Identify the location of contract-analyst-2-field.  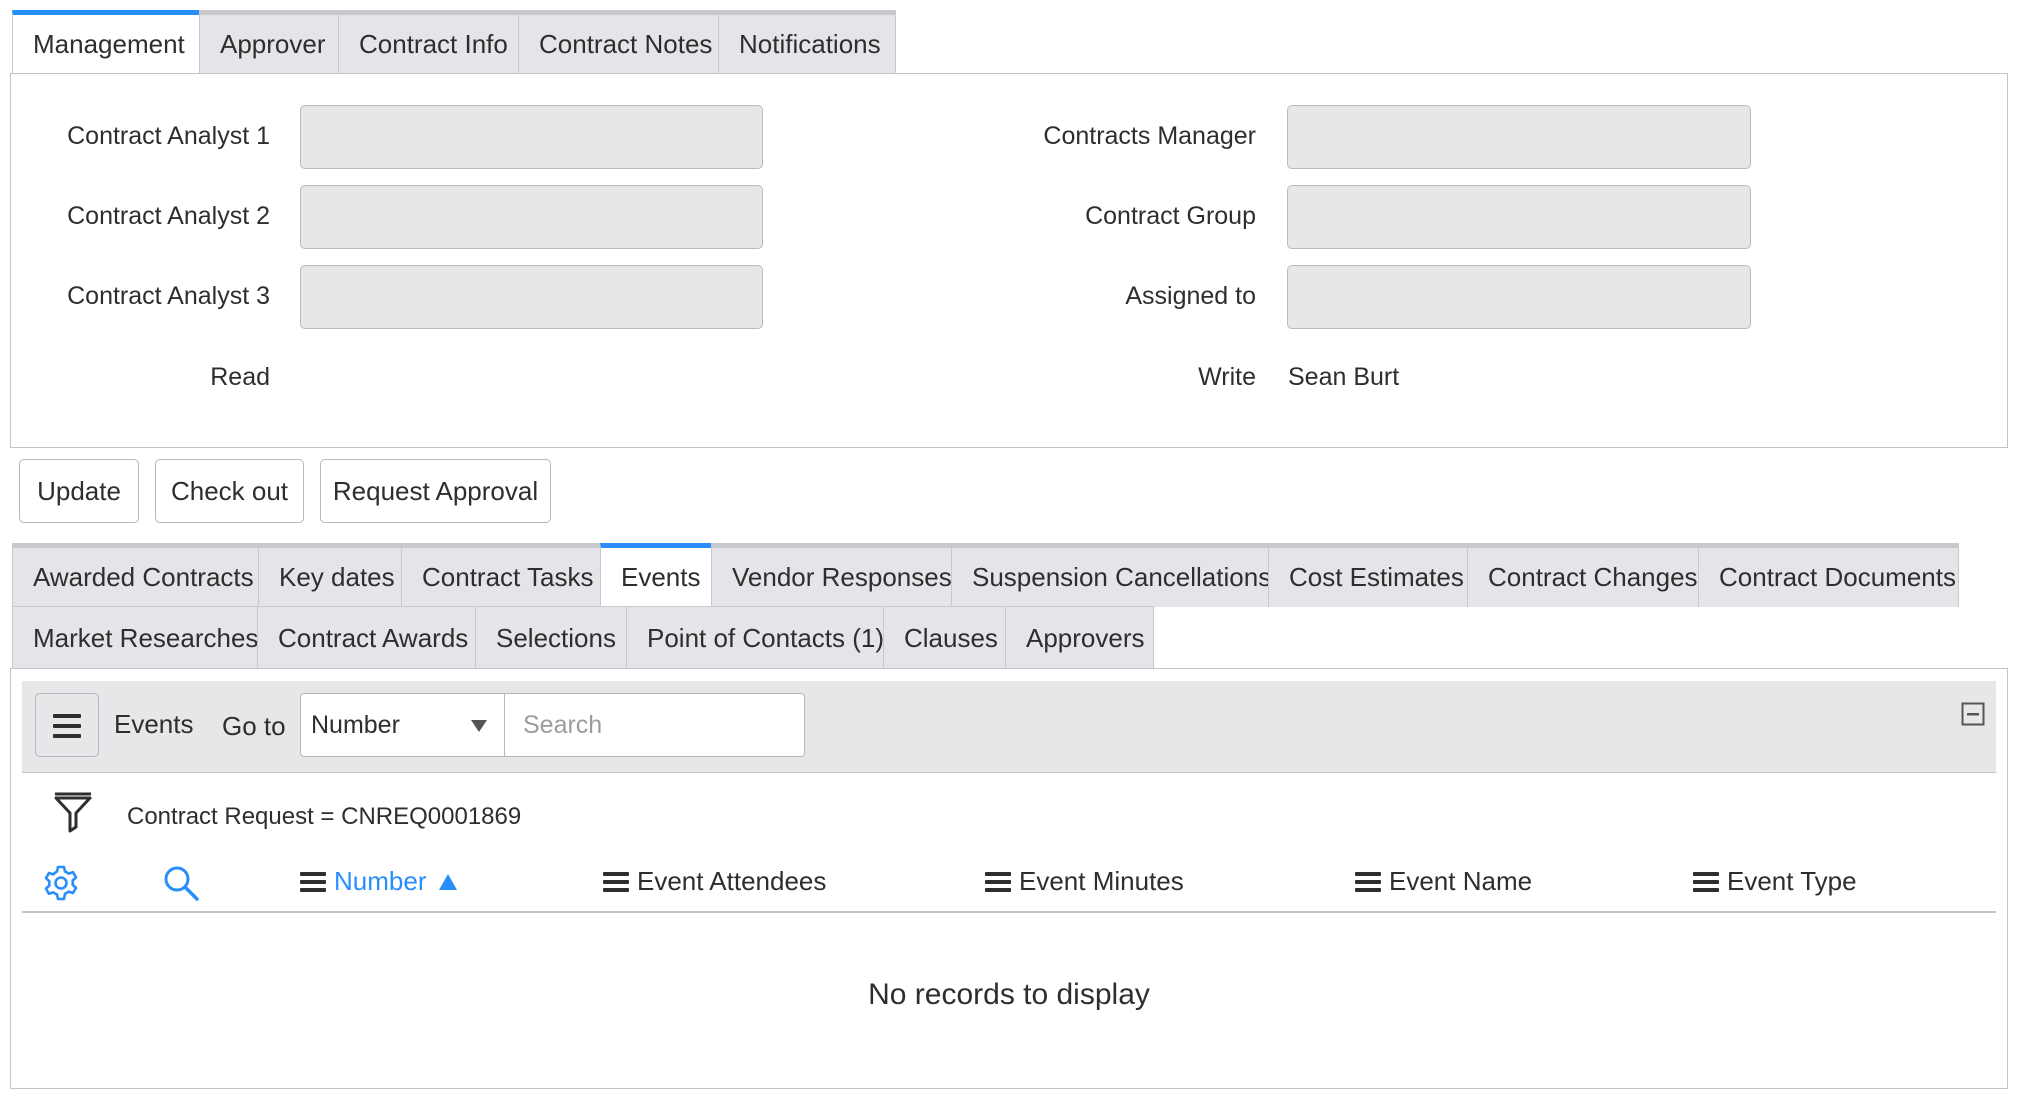
(531, 217).